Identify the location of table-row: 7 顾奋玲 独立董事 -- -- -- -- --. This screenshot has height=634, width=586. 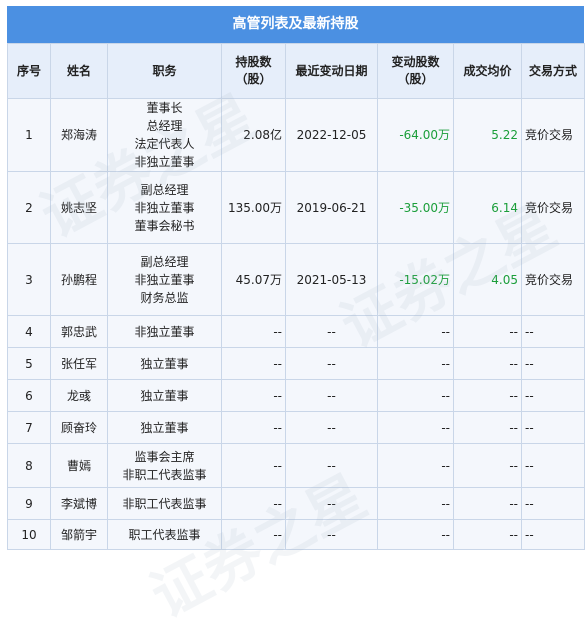
(296, 427).